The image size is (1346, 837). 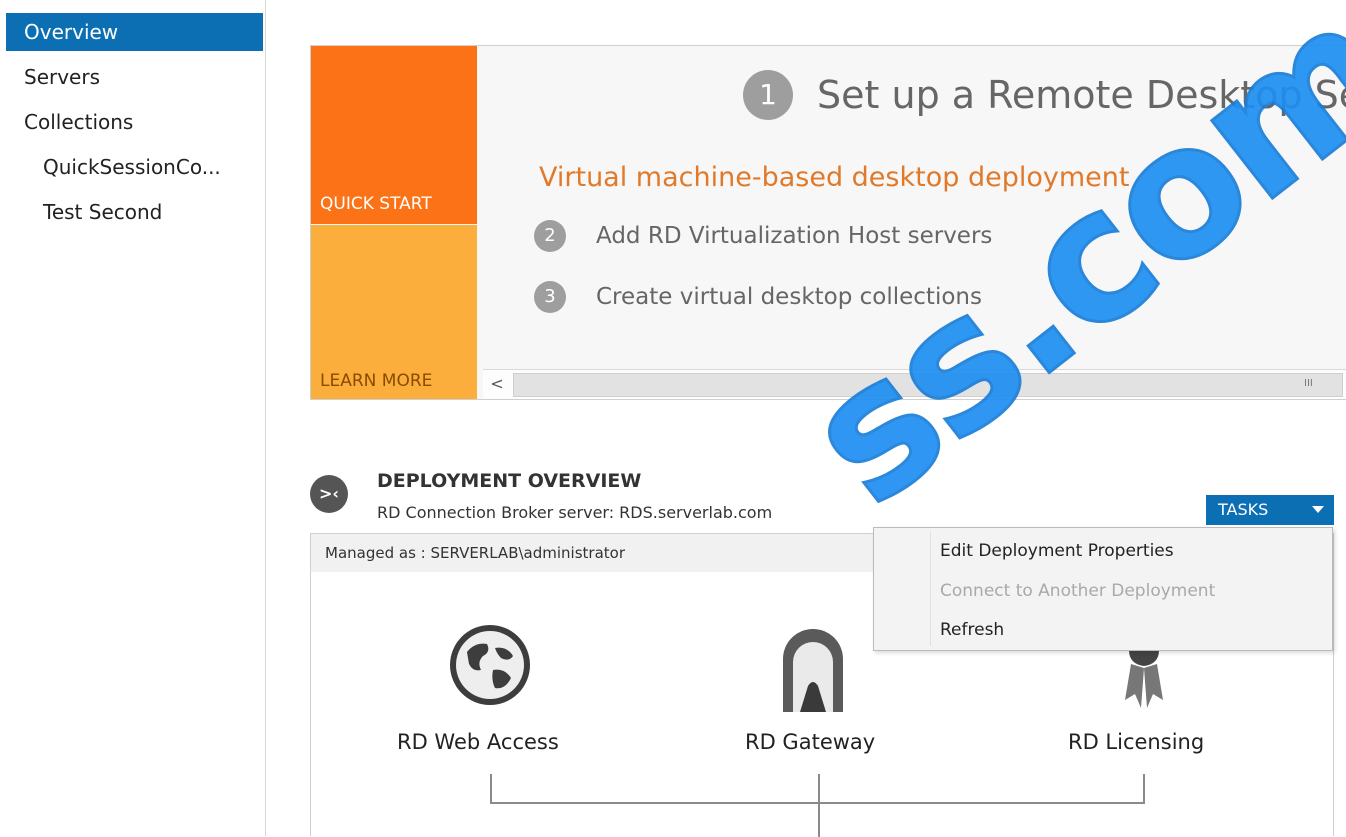 I want to click on step-2-row: 2 Add RD Virtualization Host servers, so click(x=763, y=236).